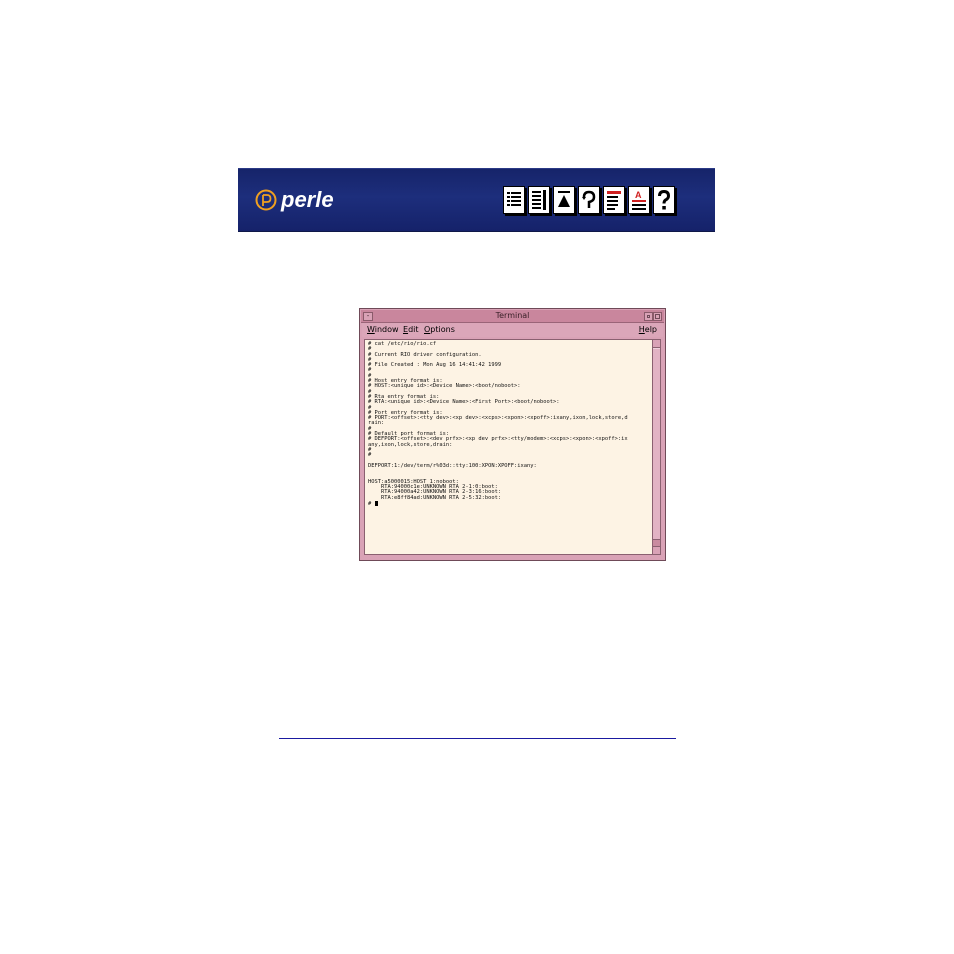 Image resolution: width=954 pixels, height=954 pixels. I want to click on scroll-down-icon, so click(656, 550).